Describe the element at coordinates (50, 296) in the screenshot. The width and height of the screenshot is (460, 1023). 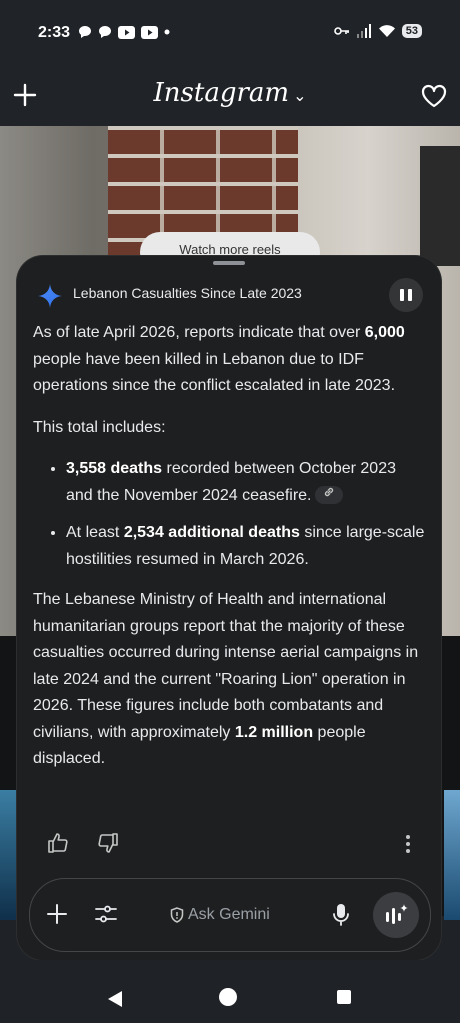
I see `gemini-spark-icon` at that location.